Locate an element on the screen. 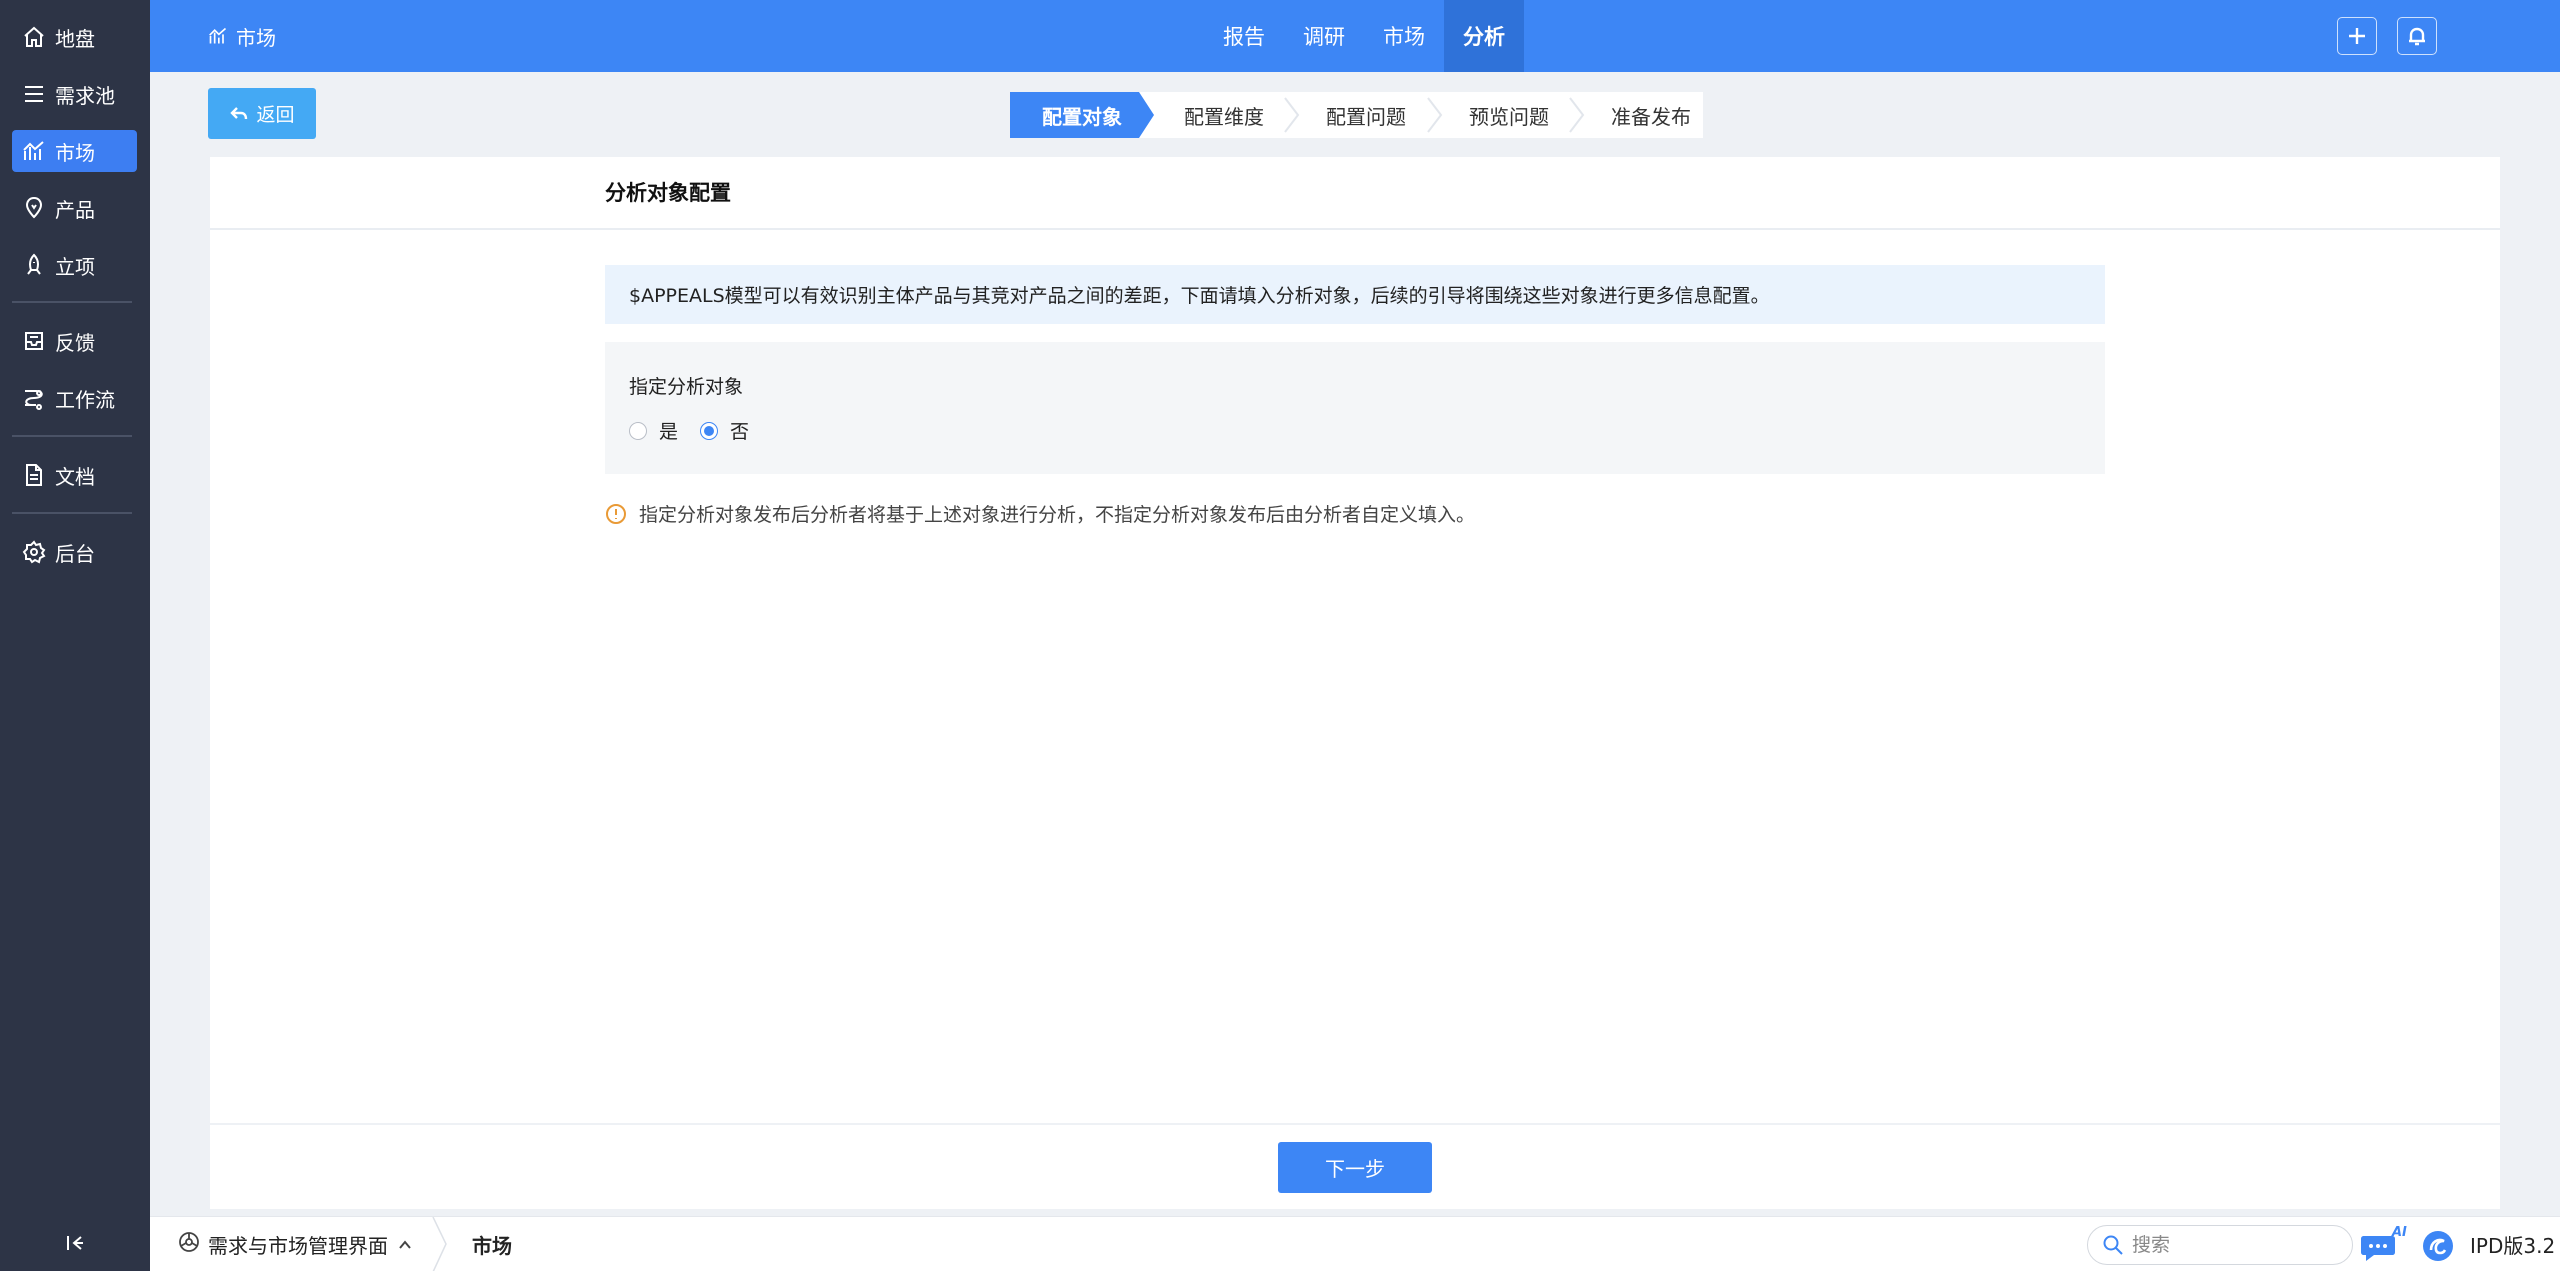  sidebar-item-label: 需求池 is located at coordinates (85, 95).